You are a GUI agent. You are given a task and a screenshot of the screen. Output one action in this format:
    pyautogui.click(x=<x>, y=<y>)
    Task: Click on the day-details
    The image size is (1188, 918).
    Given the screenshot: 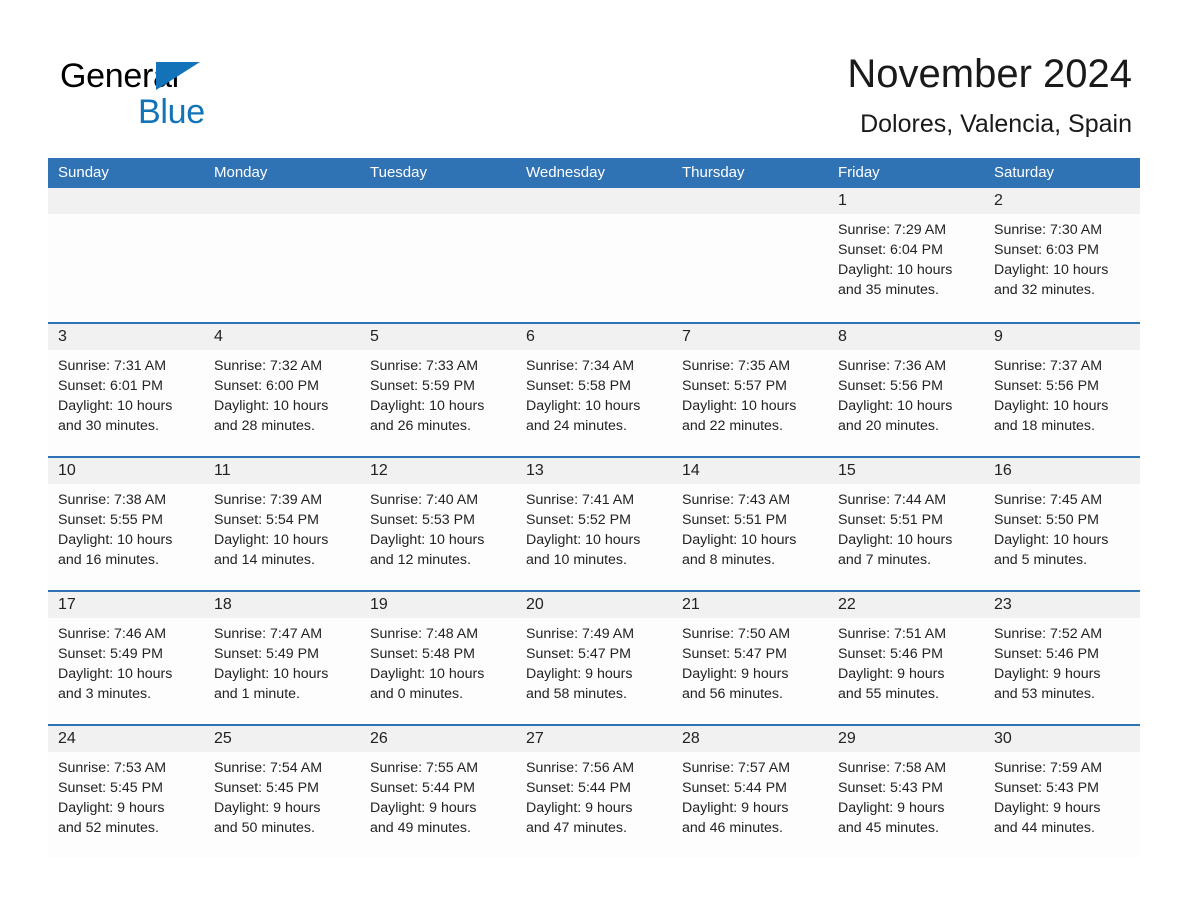 What is the action you would take?
    pyautogui.click(x=282, y=217)
    